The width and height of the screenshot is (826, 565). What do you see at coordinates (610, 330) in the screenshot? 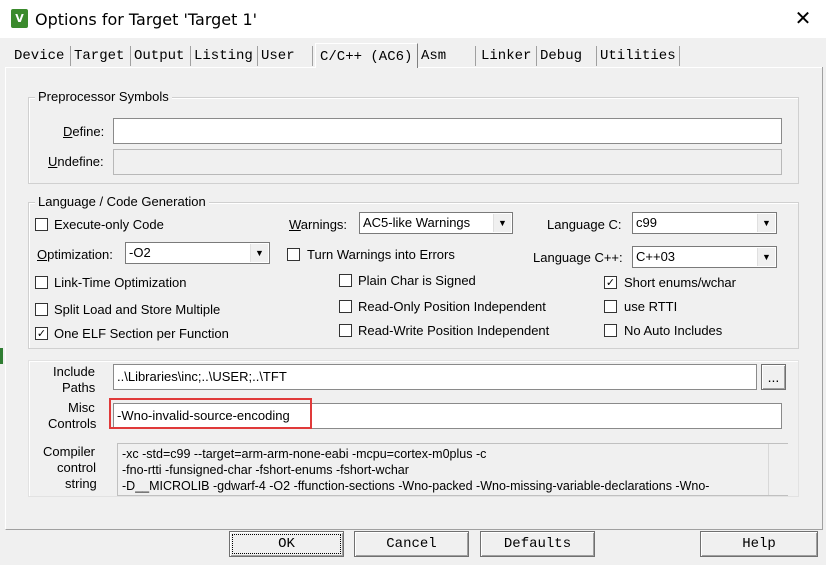
I see `no-auto-includes-checkbox` at bounding box center [610, 330].